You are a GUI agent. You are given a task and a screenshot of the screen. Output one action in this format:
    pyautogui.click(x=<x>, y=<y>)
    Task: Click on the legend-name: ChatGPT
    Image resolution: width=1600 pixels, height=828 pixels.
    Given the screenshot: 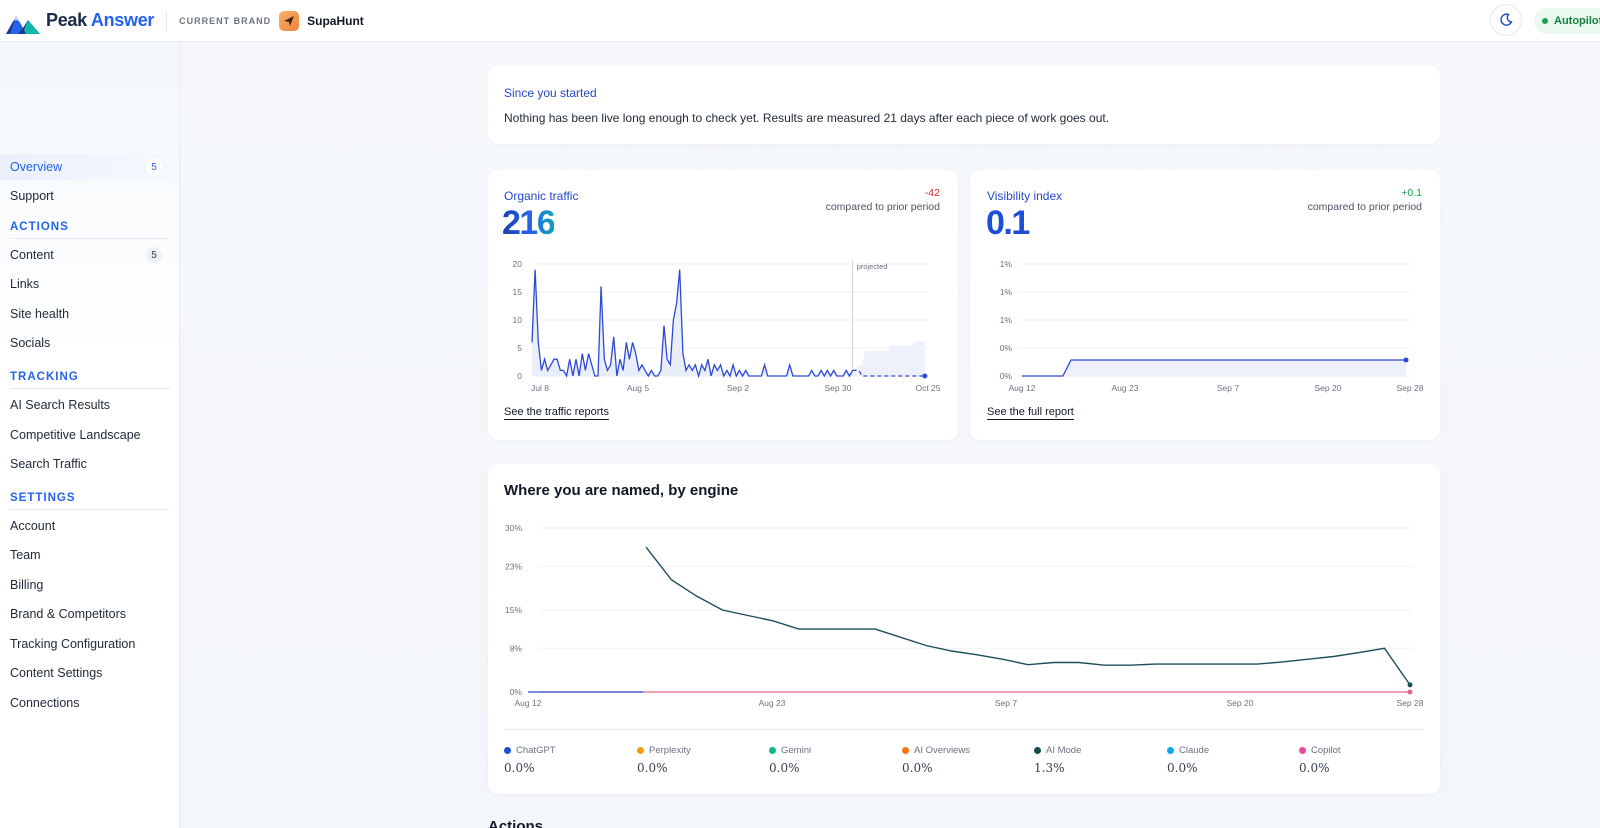 What is the action you would take?
    pyautogui.click(x=536, y=750)
    